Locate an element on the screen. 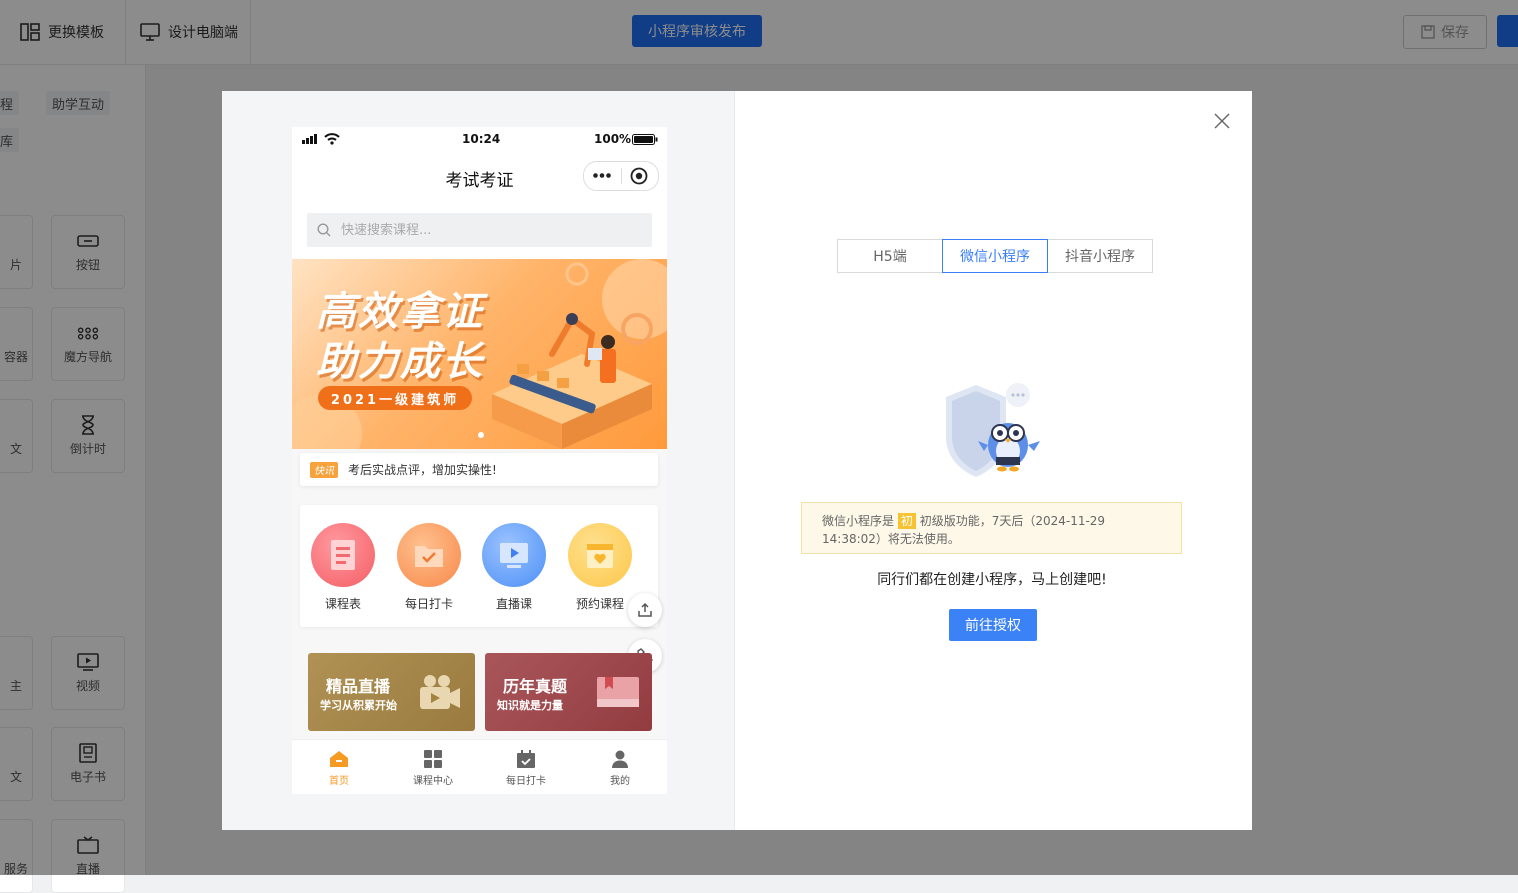  calendar-check-icon is located at coordinates (526, 759).